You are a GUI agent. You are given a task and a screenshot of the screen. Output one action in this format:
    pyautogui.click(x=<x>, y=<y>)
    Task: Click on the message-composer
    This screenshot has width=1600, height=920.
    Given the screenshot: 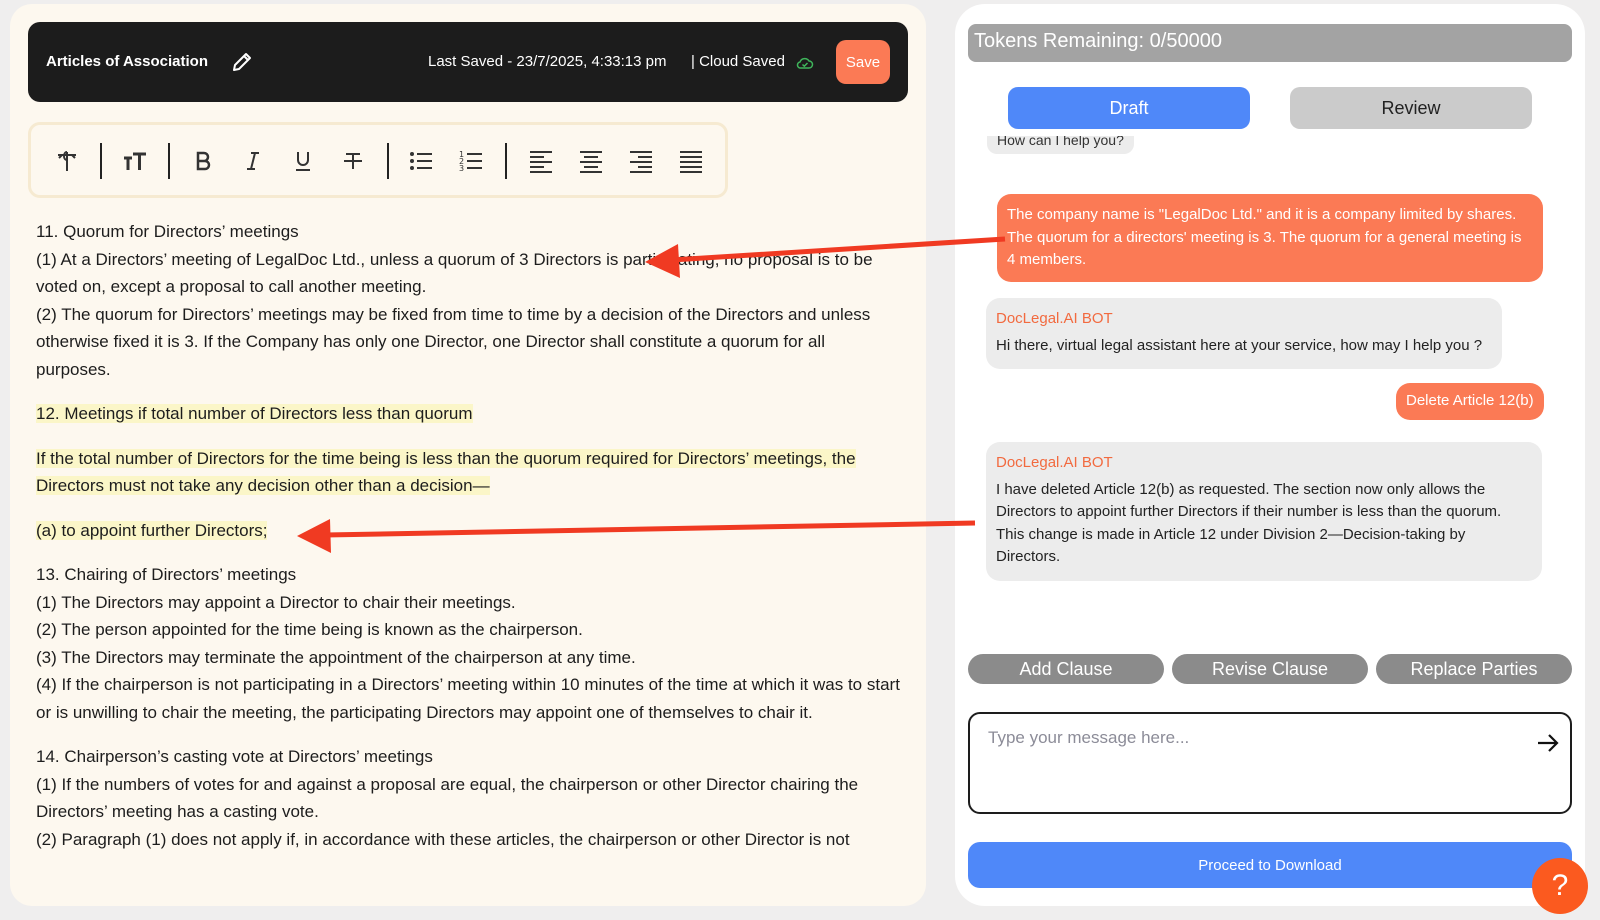 What is the action you would take?
    pyautogui.click(x=1270, y=763)
    